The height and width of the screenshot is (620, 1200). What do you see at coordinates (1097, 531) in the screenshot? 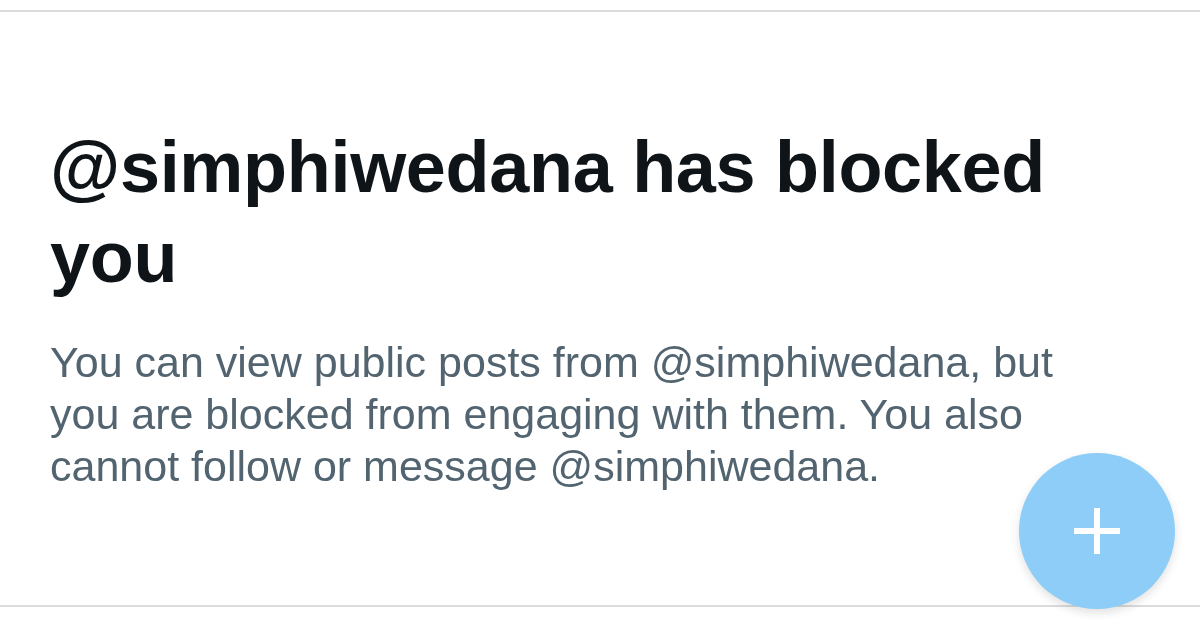
I see `plus-icon` at bounding box center [1097, 531].